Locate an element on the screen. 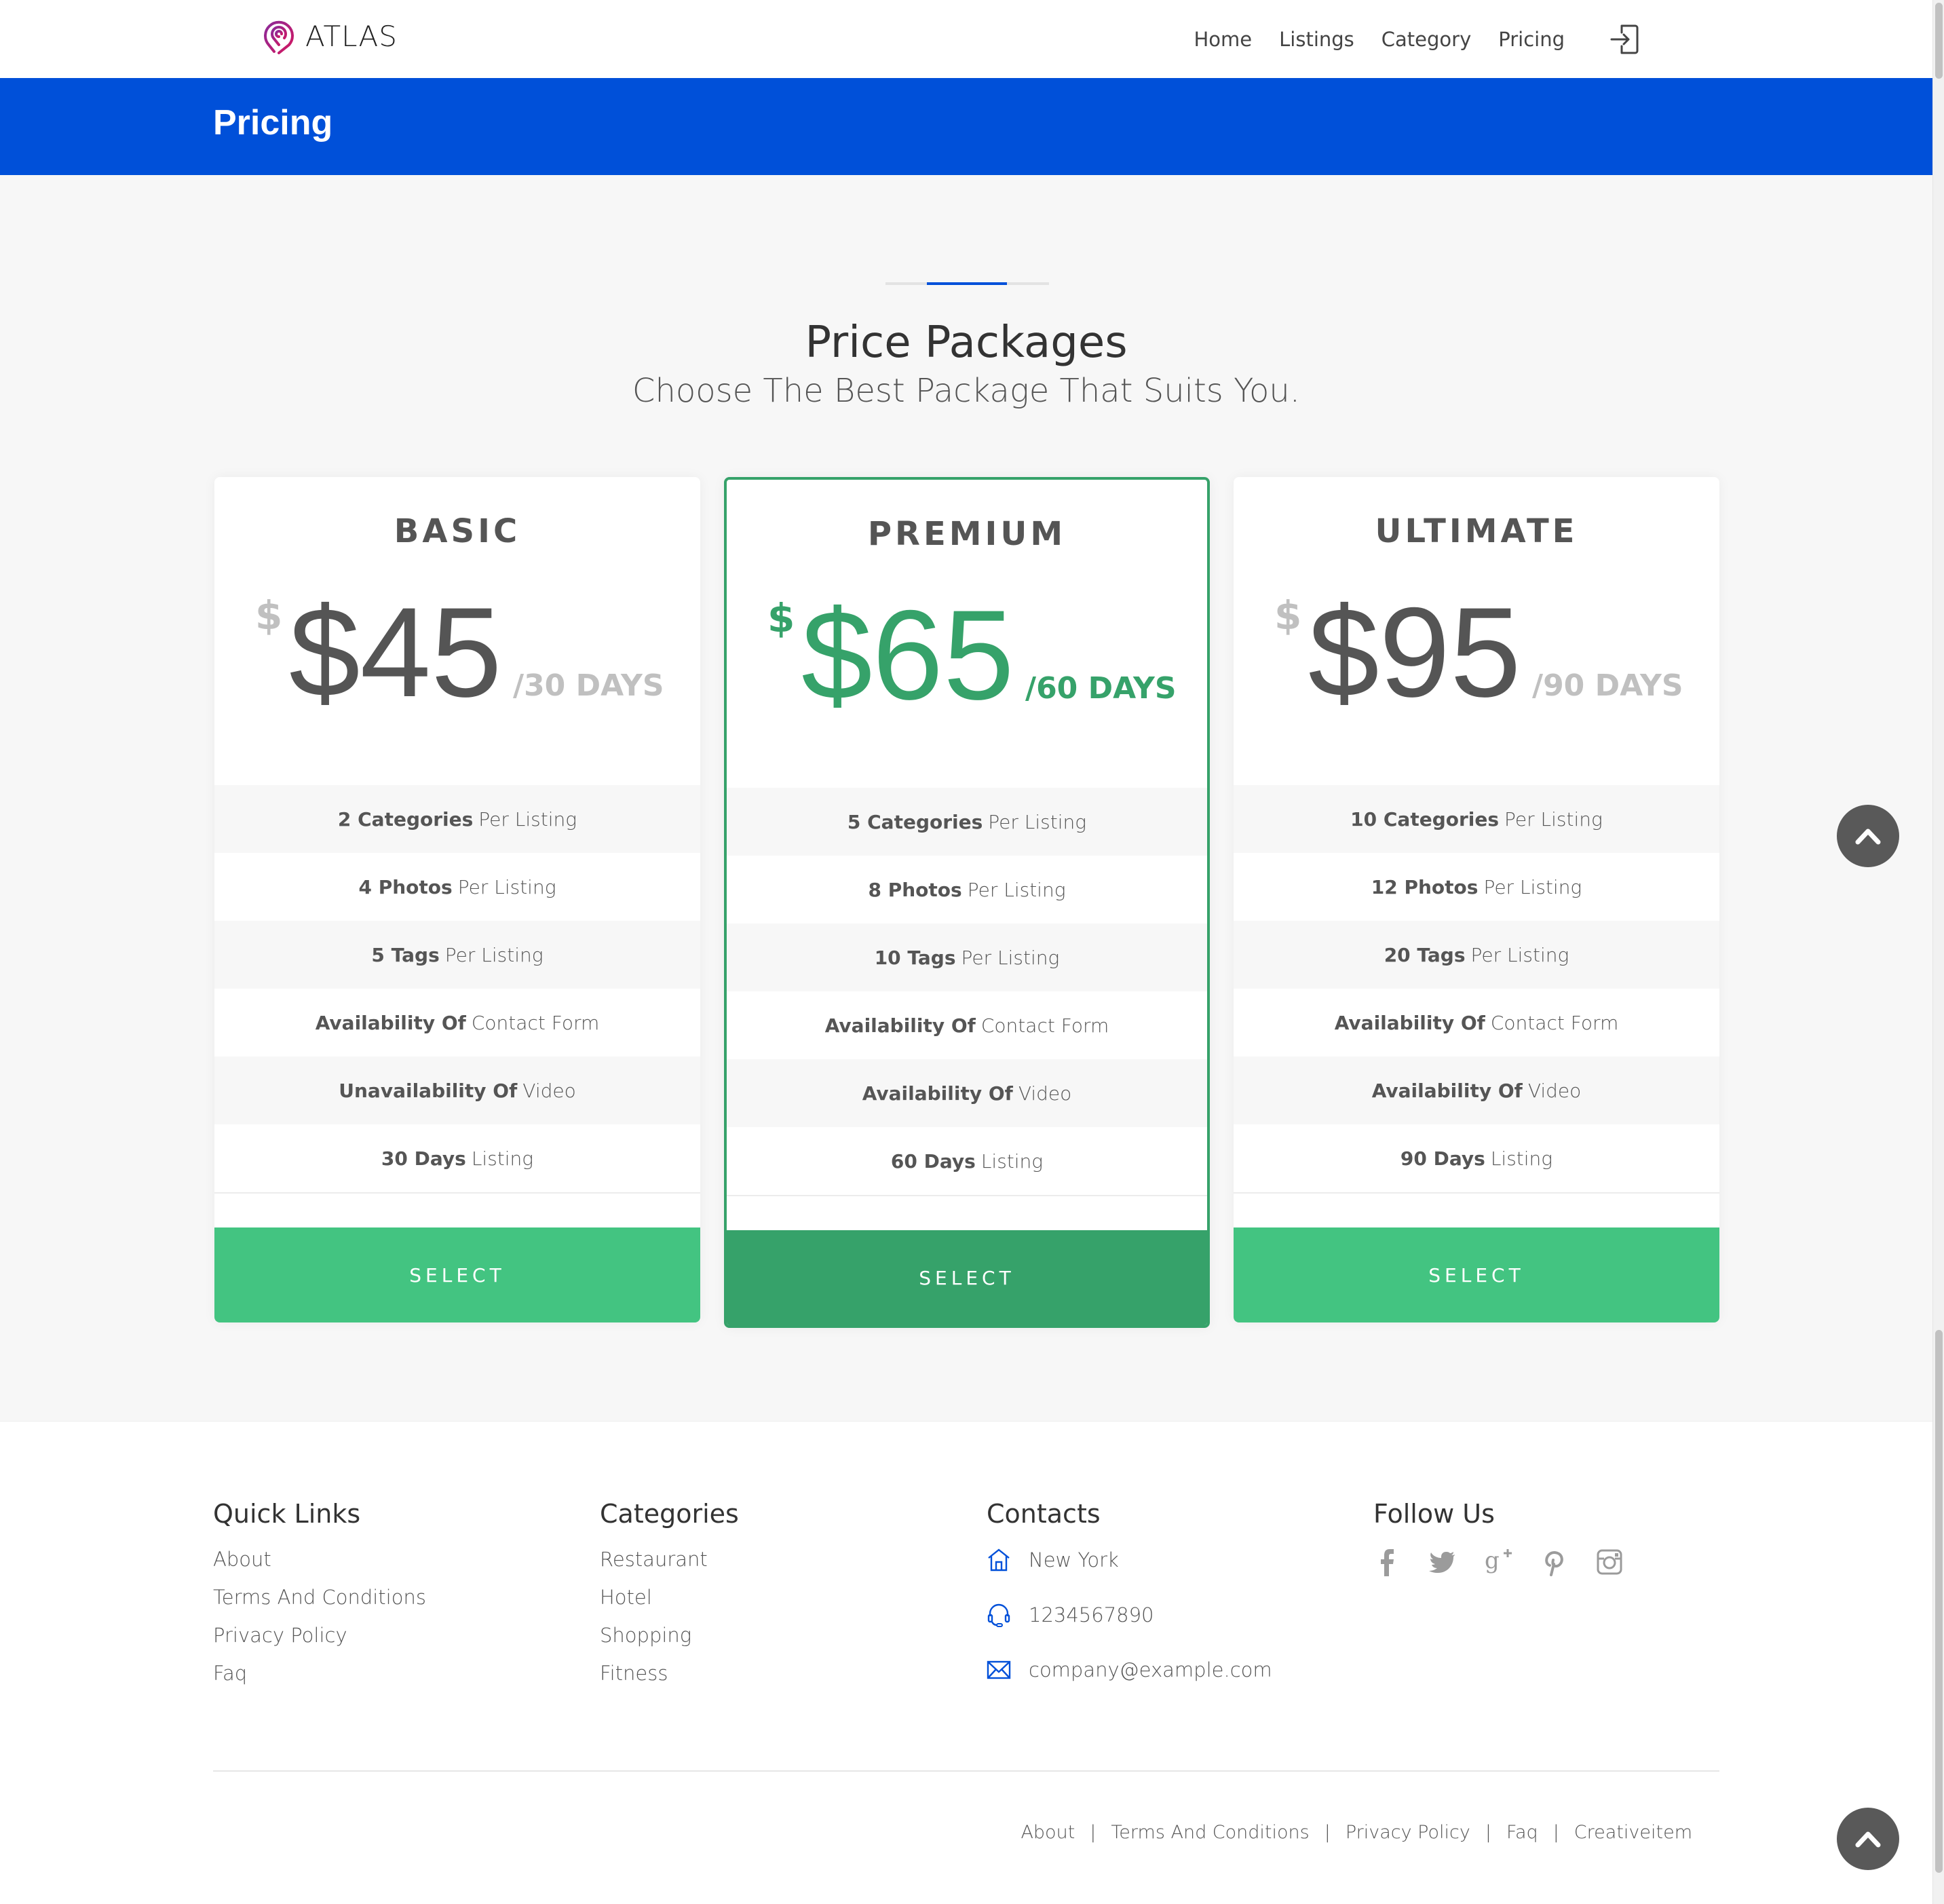 This screenshot has width=1944, height=1904. bottom-link-terms: Terms And Conditions is located at coordinates (1210, 1833).